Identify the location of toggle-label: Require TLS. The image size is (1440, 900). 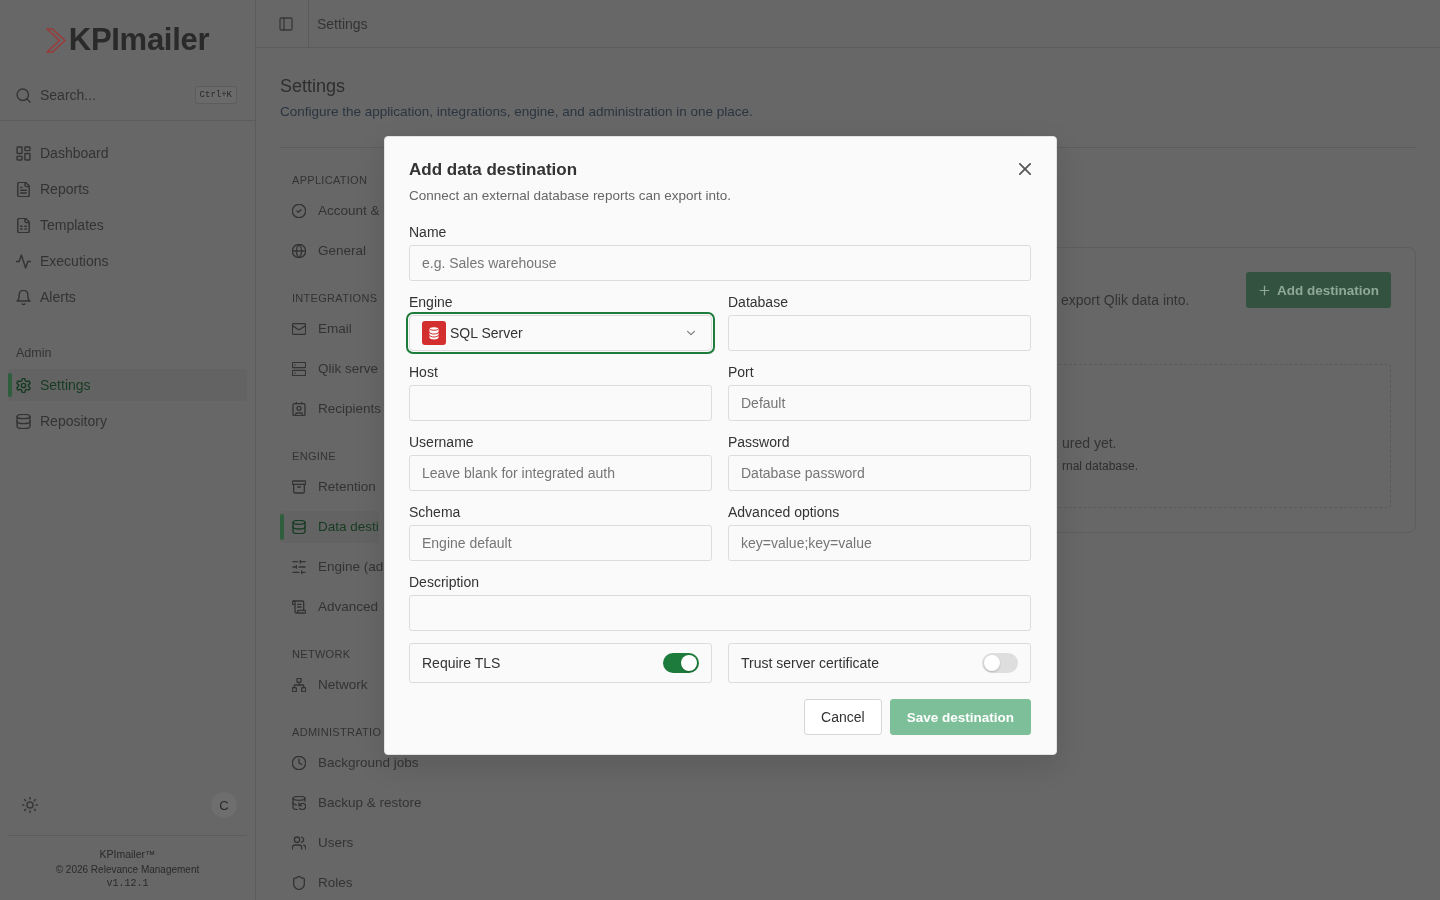
(461, 663).